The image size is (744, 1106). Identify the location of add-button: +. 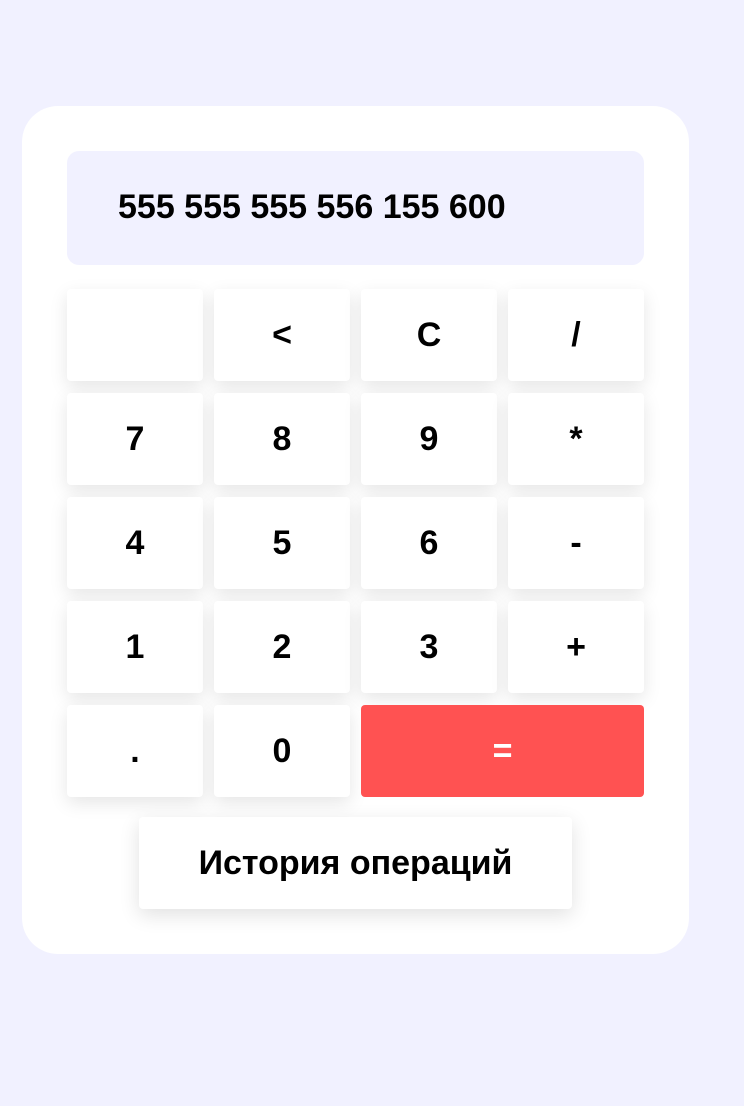
(576, 647).